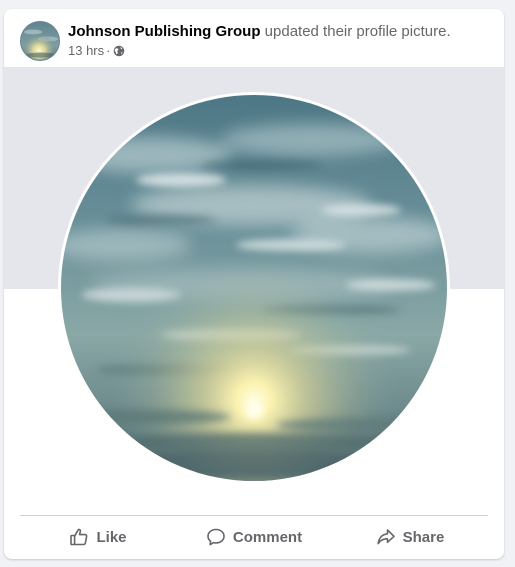 The width and height of the screenshot is (515, 567). What do you see at coordinates (40, 41) in the screenshot?
I see `author-avatar` at bounding box center [40, 41].